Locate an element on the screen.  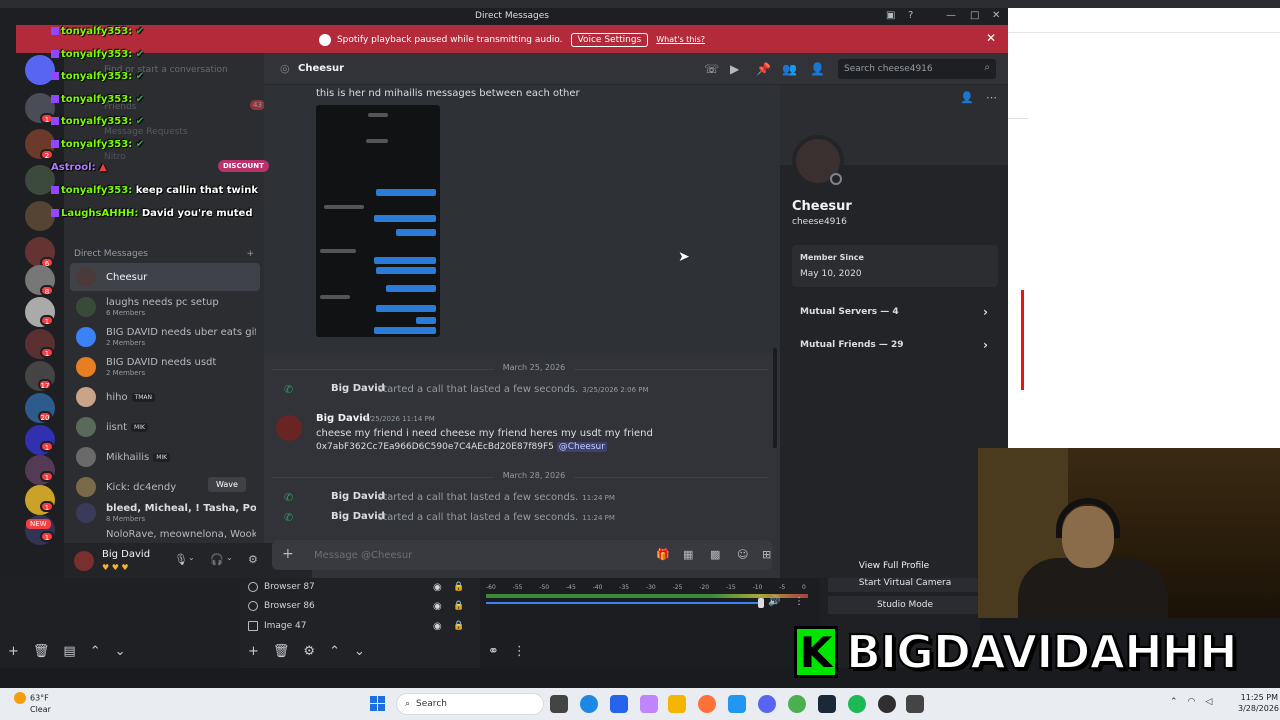
filter-icon: ▤ is located at coordinates (69, 651).